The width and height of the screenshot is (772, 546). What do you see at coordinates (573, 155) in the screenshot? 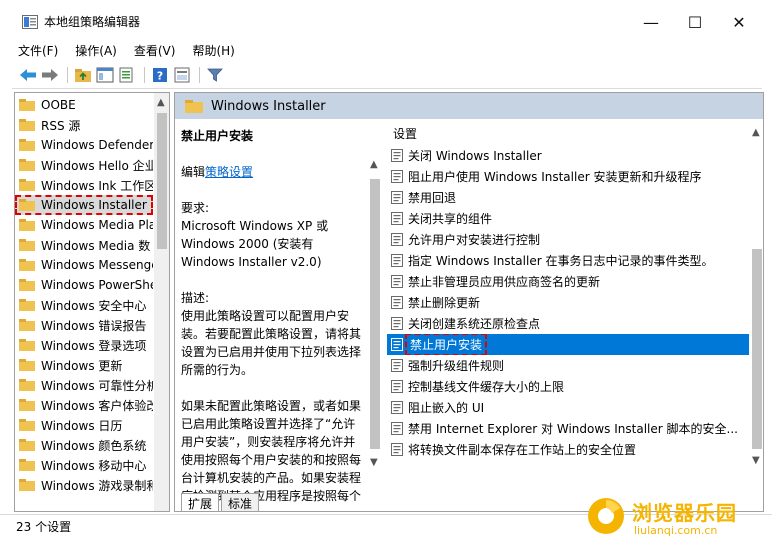
I see `setting-row: 关闭 Windows Installer` at bounding box center [573, 155].